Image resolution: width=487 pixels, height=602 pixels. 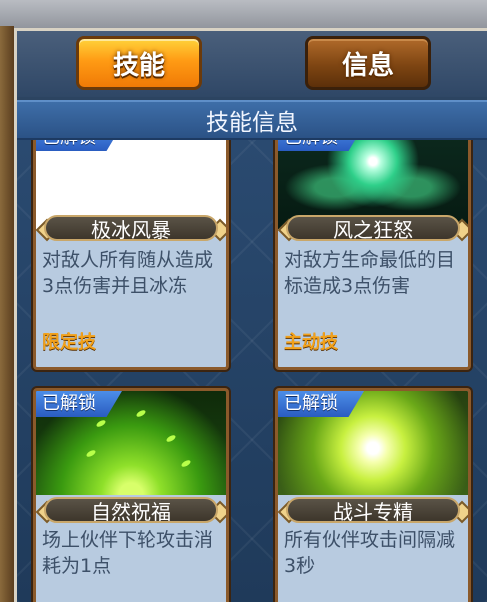 I want to click on section-title-label: 技能信息, so click(x=252, y=123).